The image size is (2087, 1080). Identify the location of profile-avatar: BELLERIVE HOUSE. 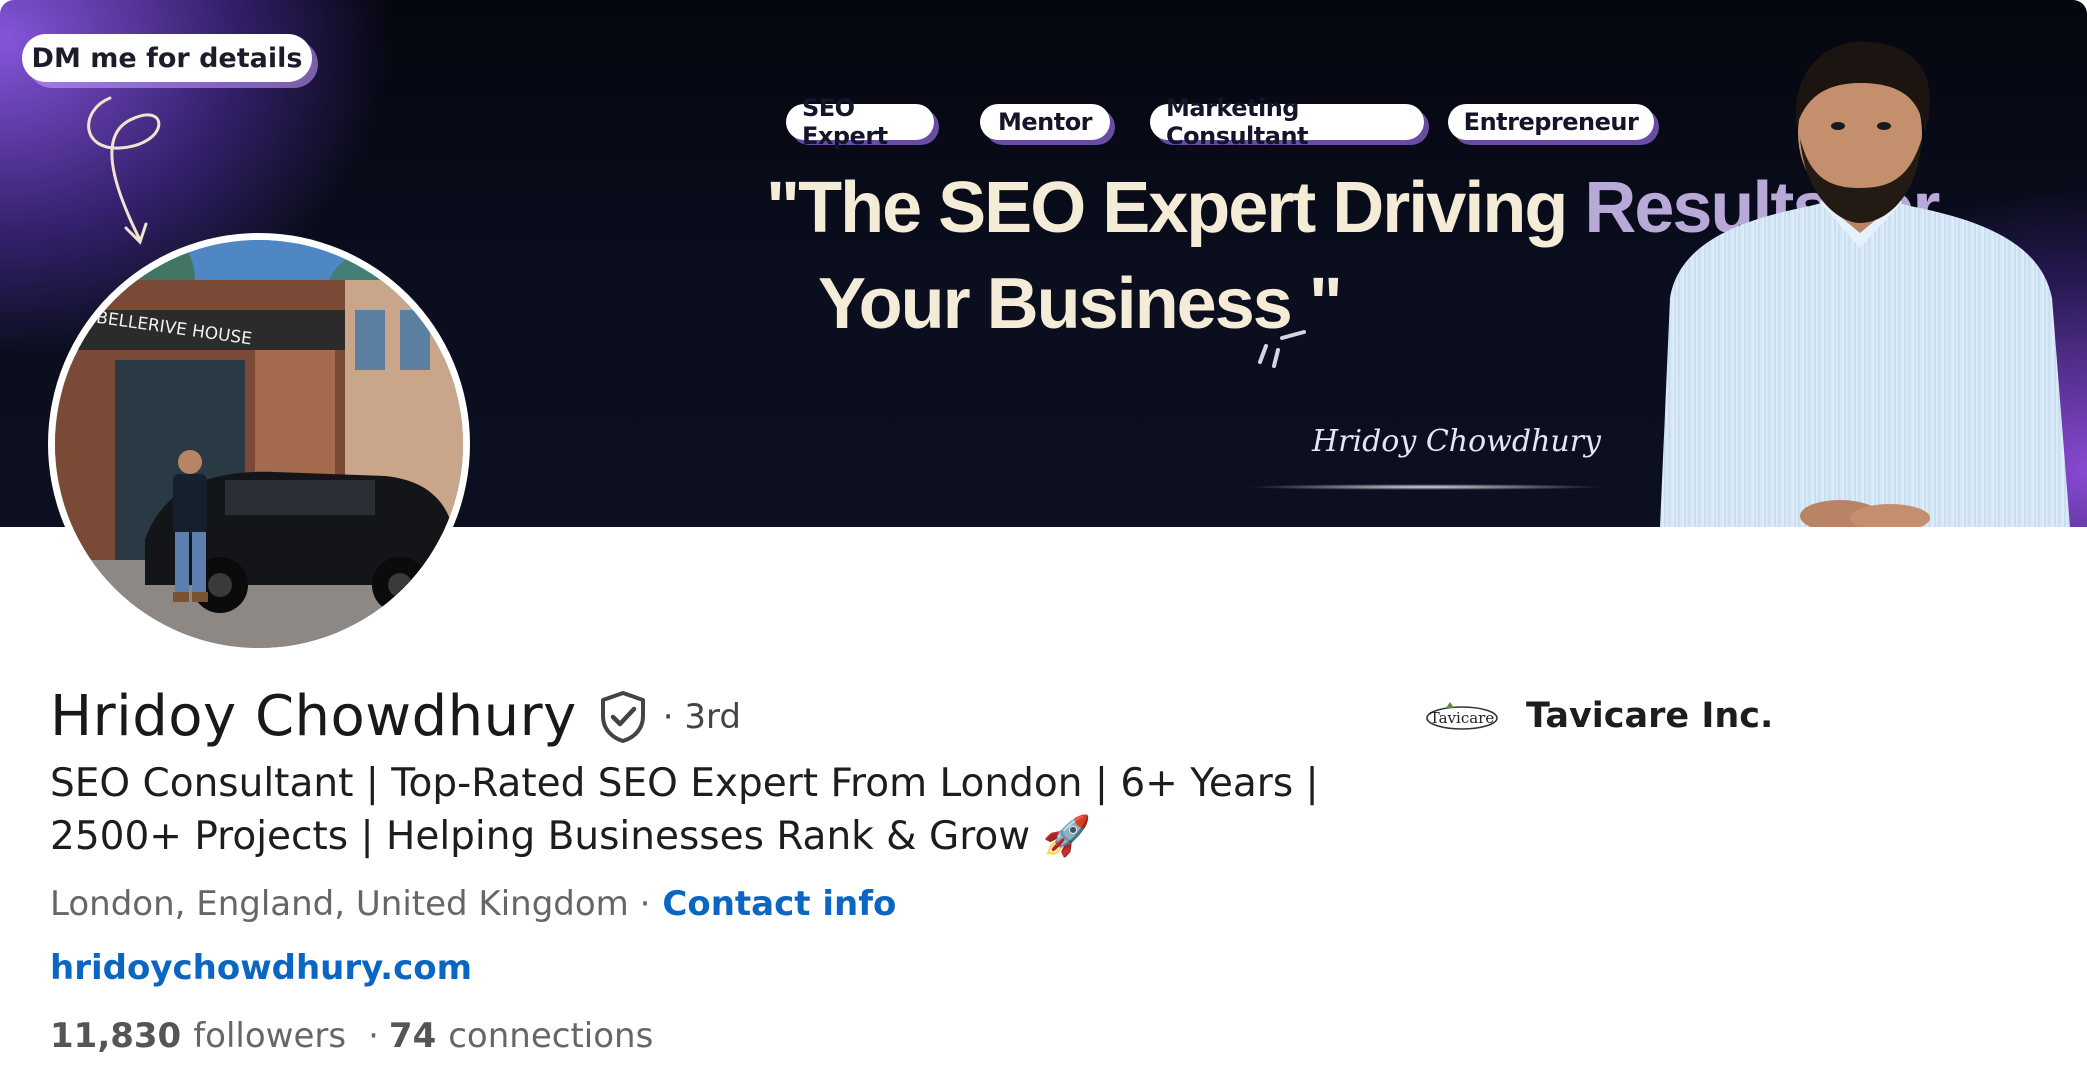
(259, 444).